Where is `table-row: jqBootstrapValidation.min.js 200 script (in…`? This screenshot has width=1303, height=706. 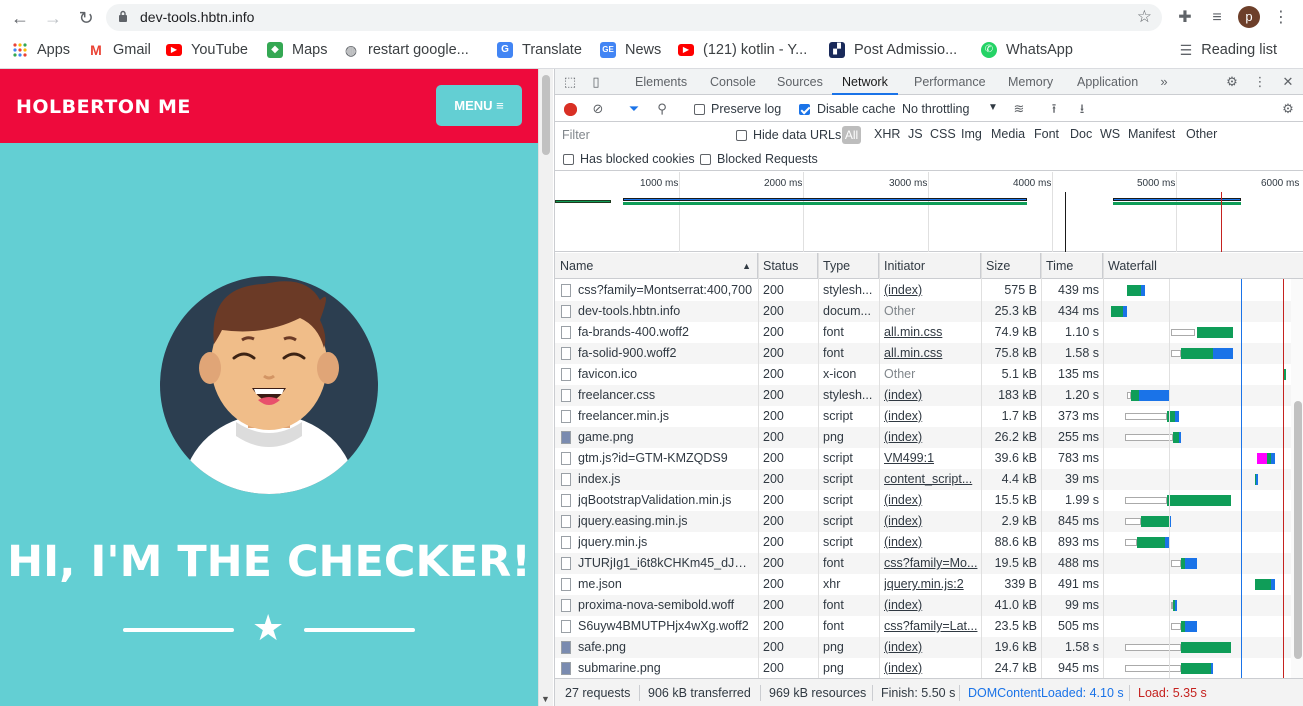
table-row: jqBootstrapValidation.min.js 200 script (in… is located at coordinates (923, 500).